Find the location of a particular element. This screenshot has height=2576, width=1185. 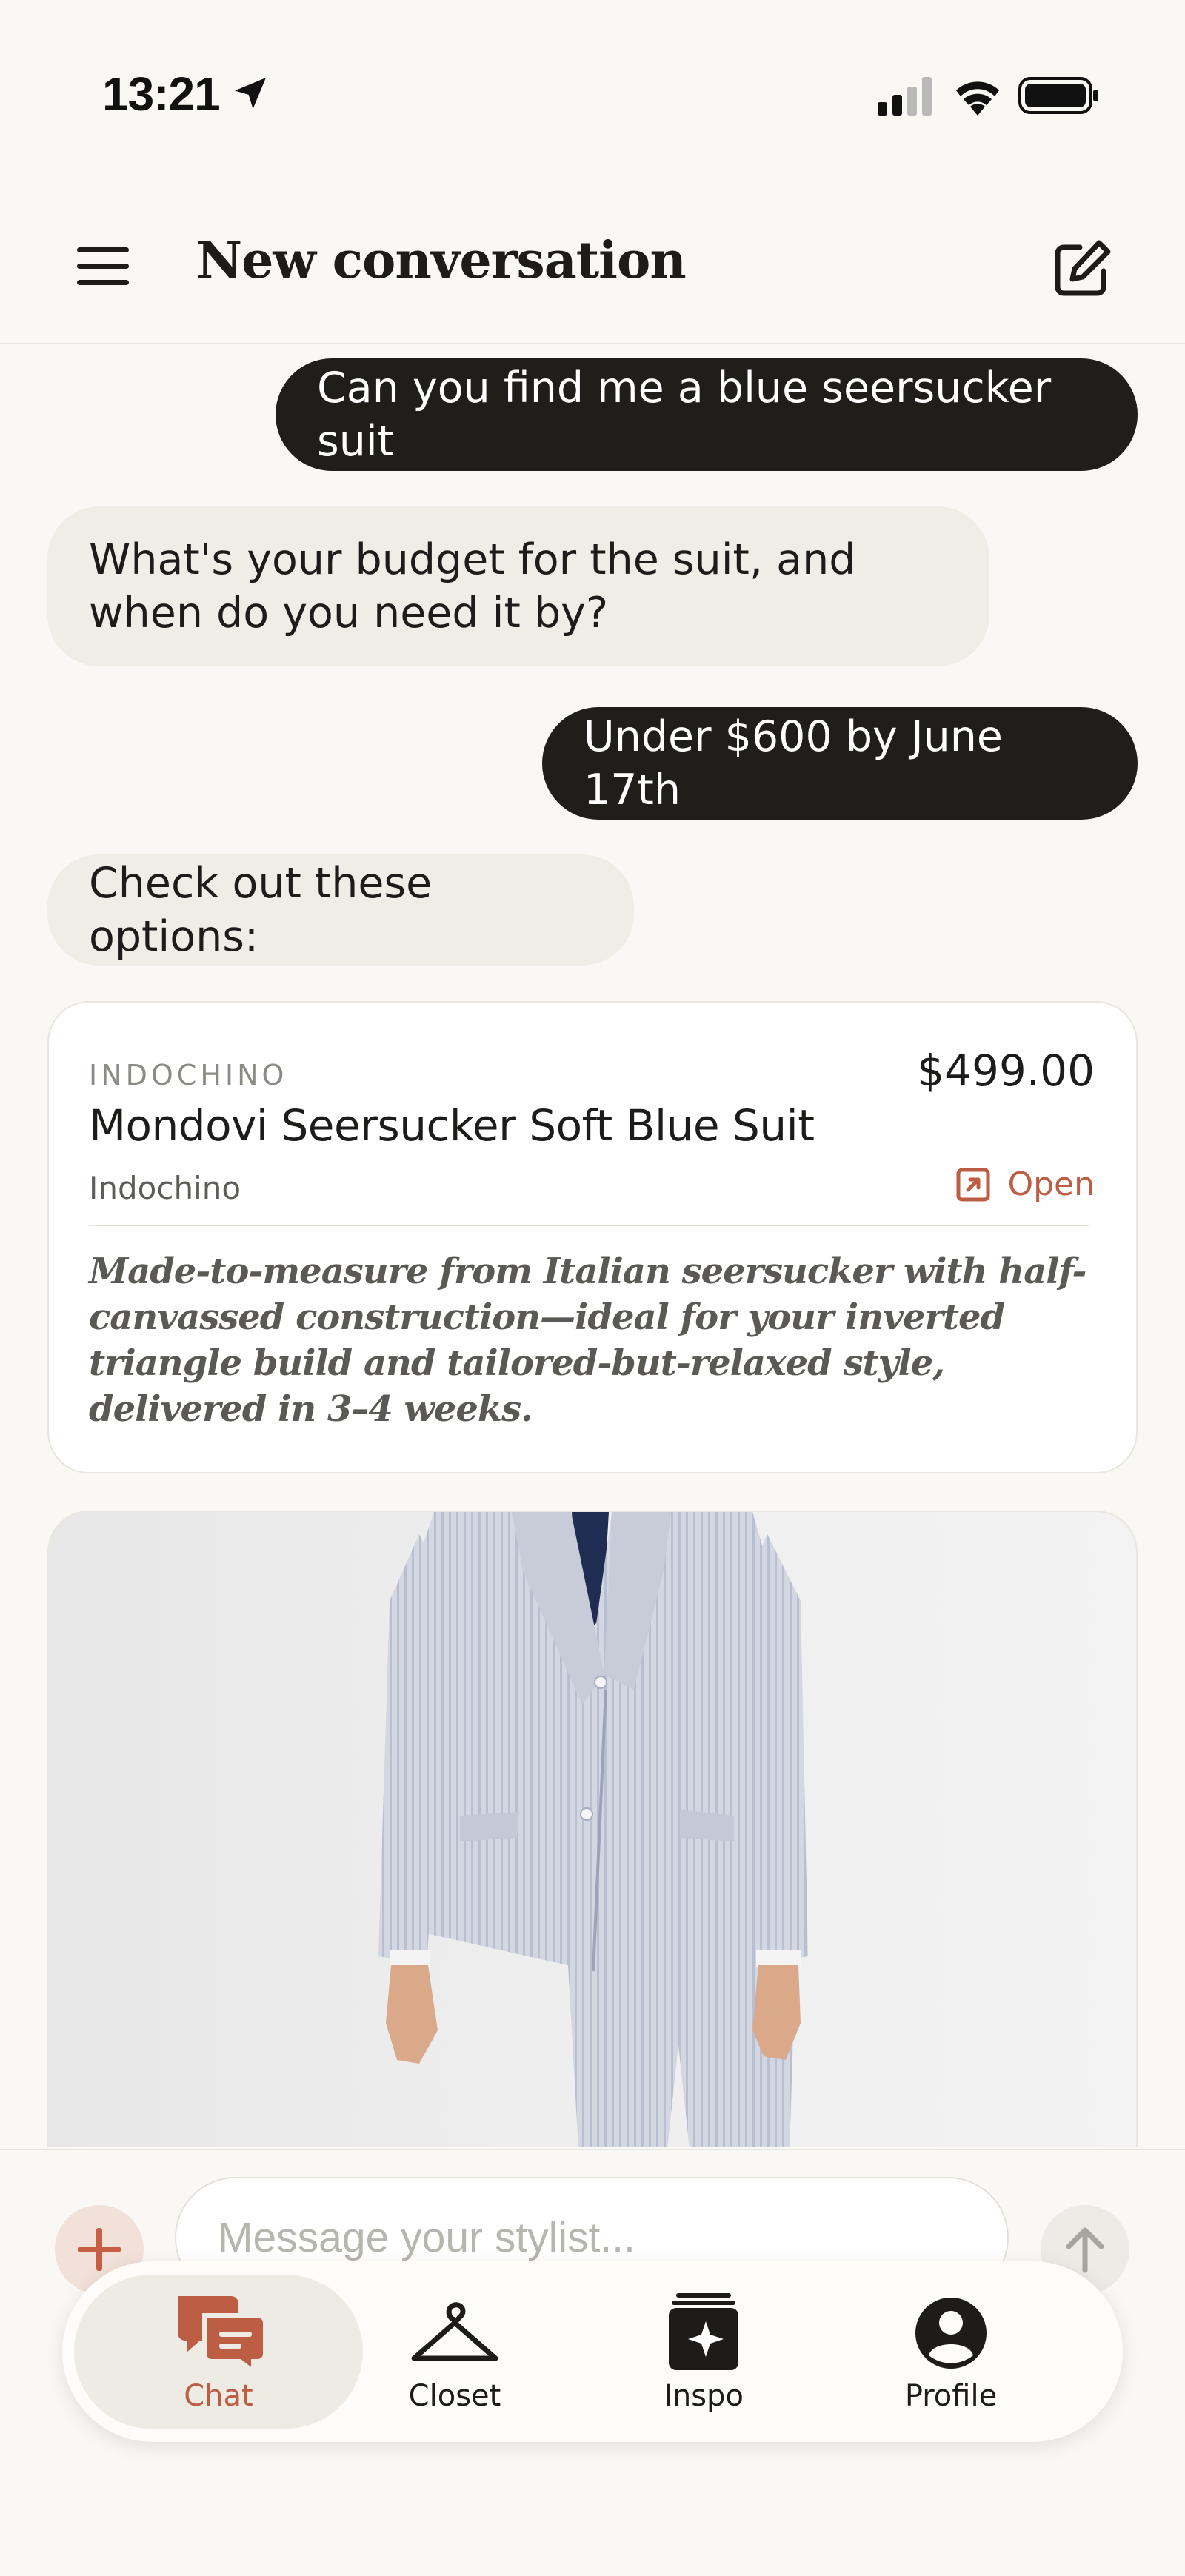

chat-bubbles-icon is located at coordinates (222, 2334).